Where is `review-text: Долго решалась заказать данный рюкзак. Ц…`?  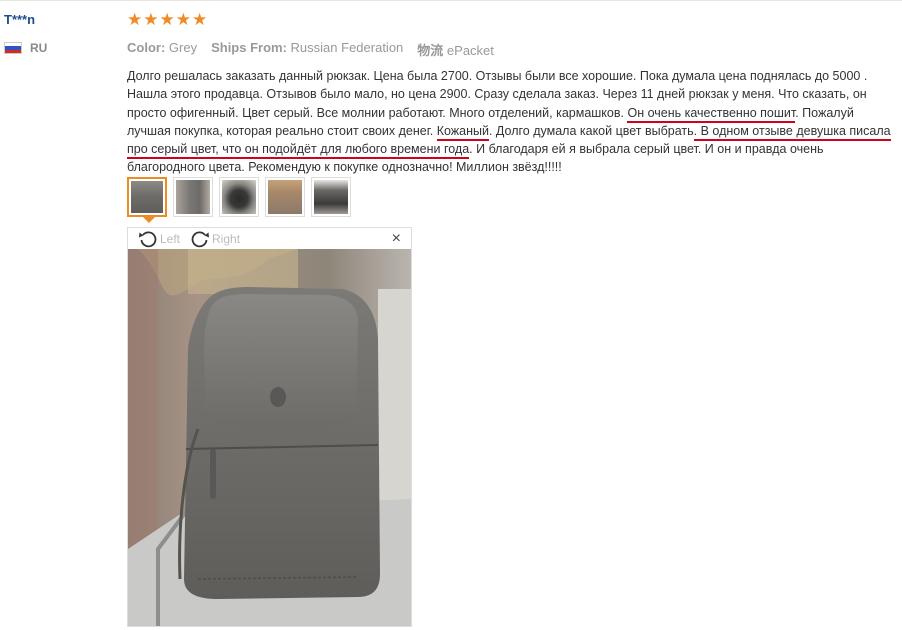 review-text: Долго решалась заказать данный рюкзак. Ц… is located at coordinates (509, 122).